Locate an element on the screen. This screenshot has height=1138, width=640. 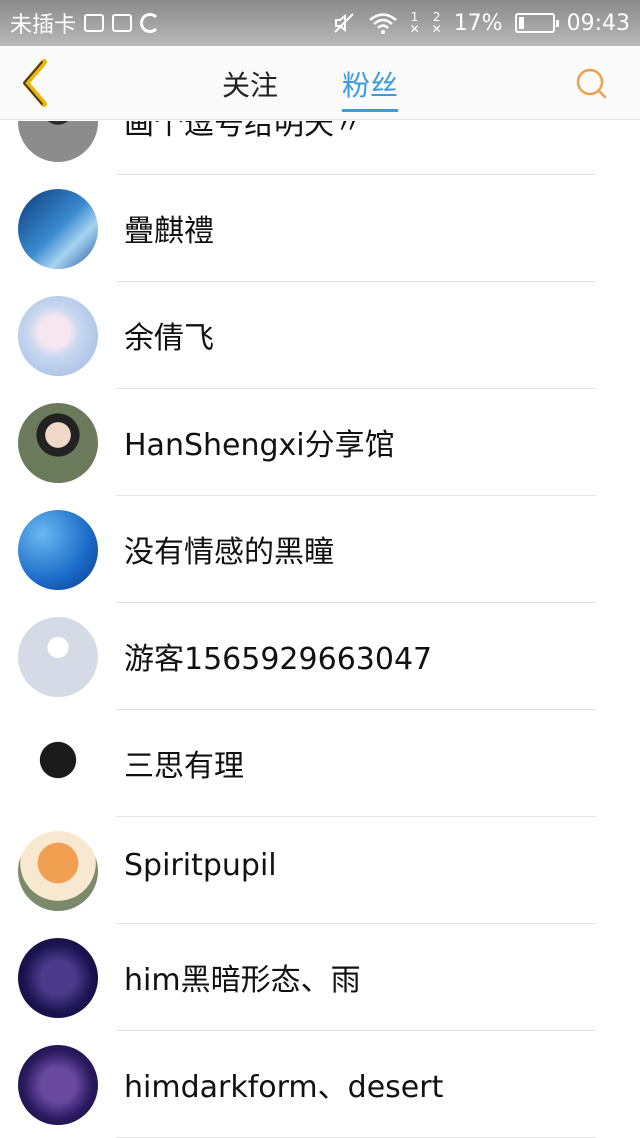
fan-name: 没有情感的黑瞳 is located at coordinates (229, 552).